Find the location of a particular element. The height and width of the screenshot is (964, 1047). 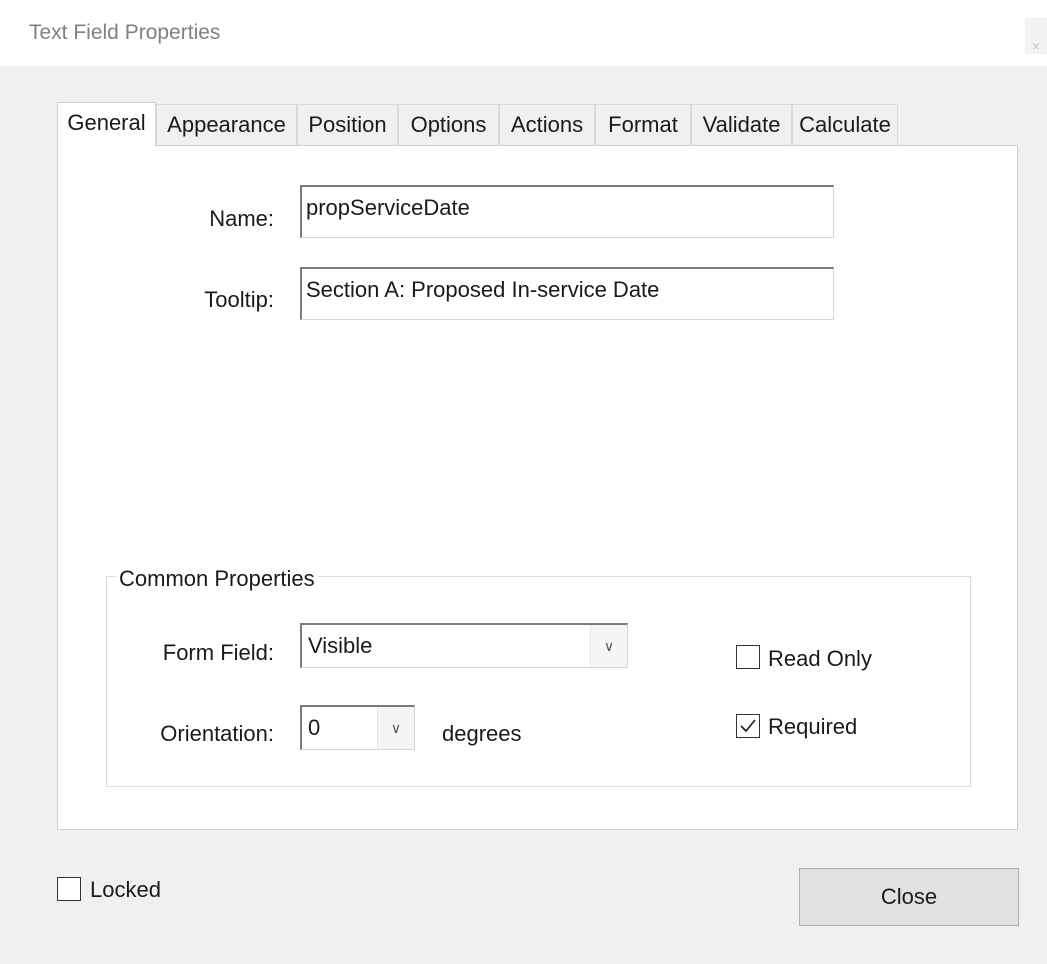

tab-appearance: Appearance is located at coordinates (226, 124).